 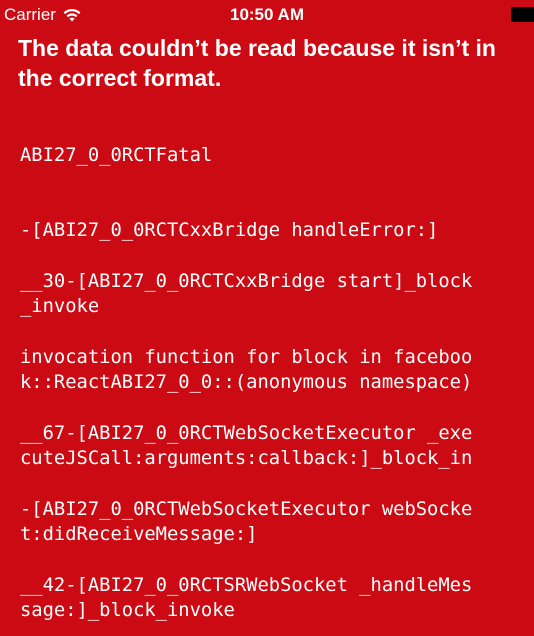 I want to click on battery-icon, so click(x=522, y=14).